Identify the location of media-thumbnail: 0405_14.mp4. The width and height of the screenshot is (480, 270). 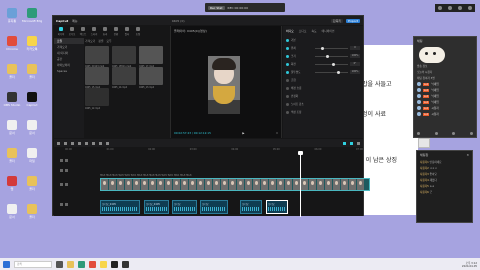
(124, 78).